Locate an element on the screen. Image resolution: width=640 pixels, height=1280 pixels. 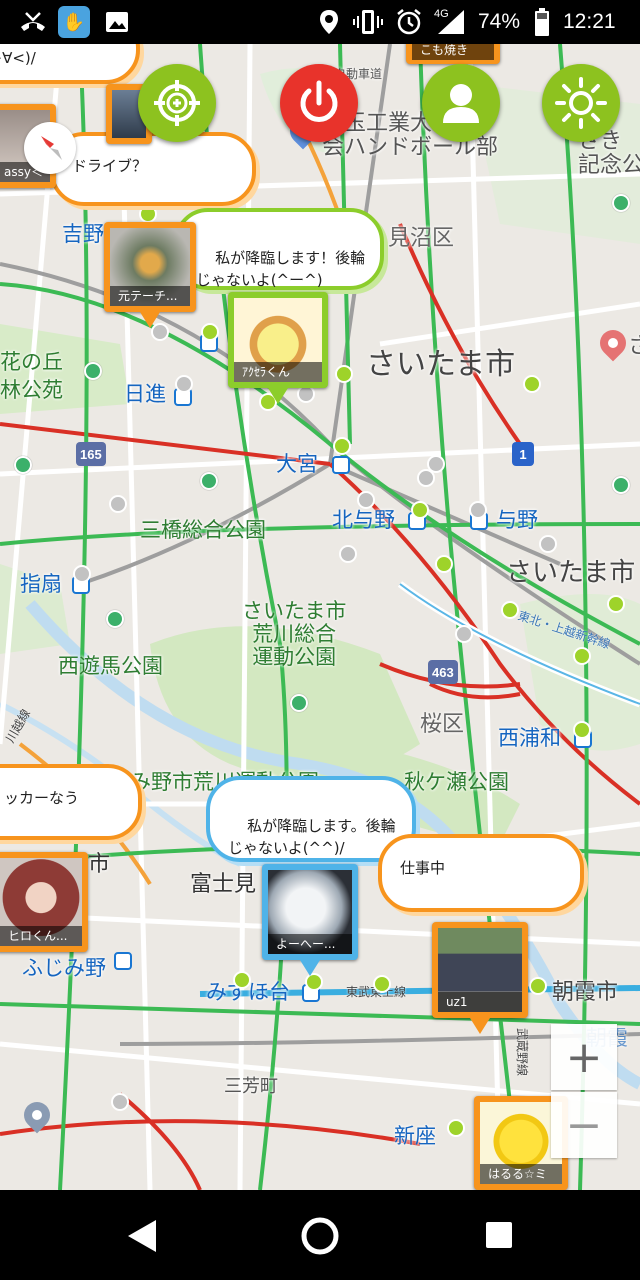
crosshair-icon is located at coordinates (177, 103).